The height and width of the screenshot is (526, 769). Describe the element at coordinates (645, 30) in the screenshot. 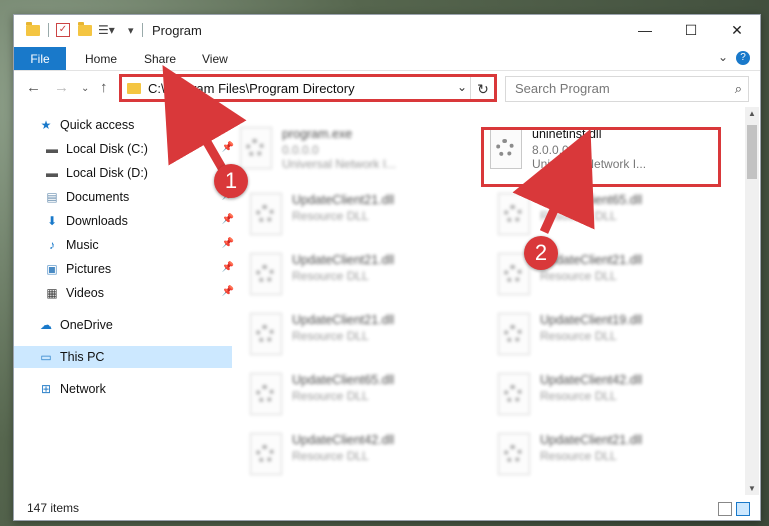

I see `minimize-button: —` at that location.